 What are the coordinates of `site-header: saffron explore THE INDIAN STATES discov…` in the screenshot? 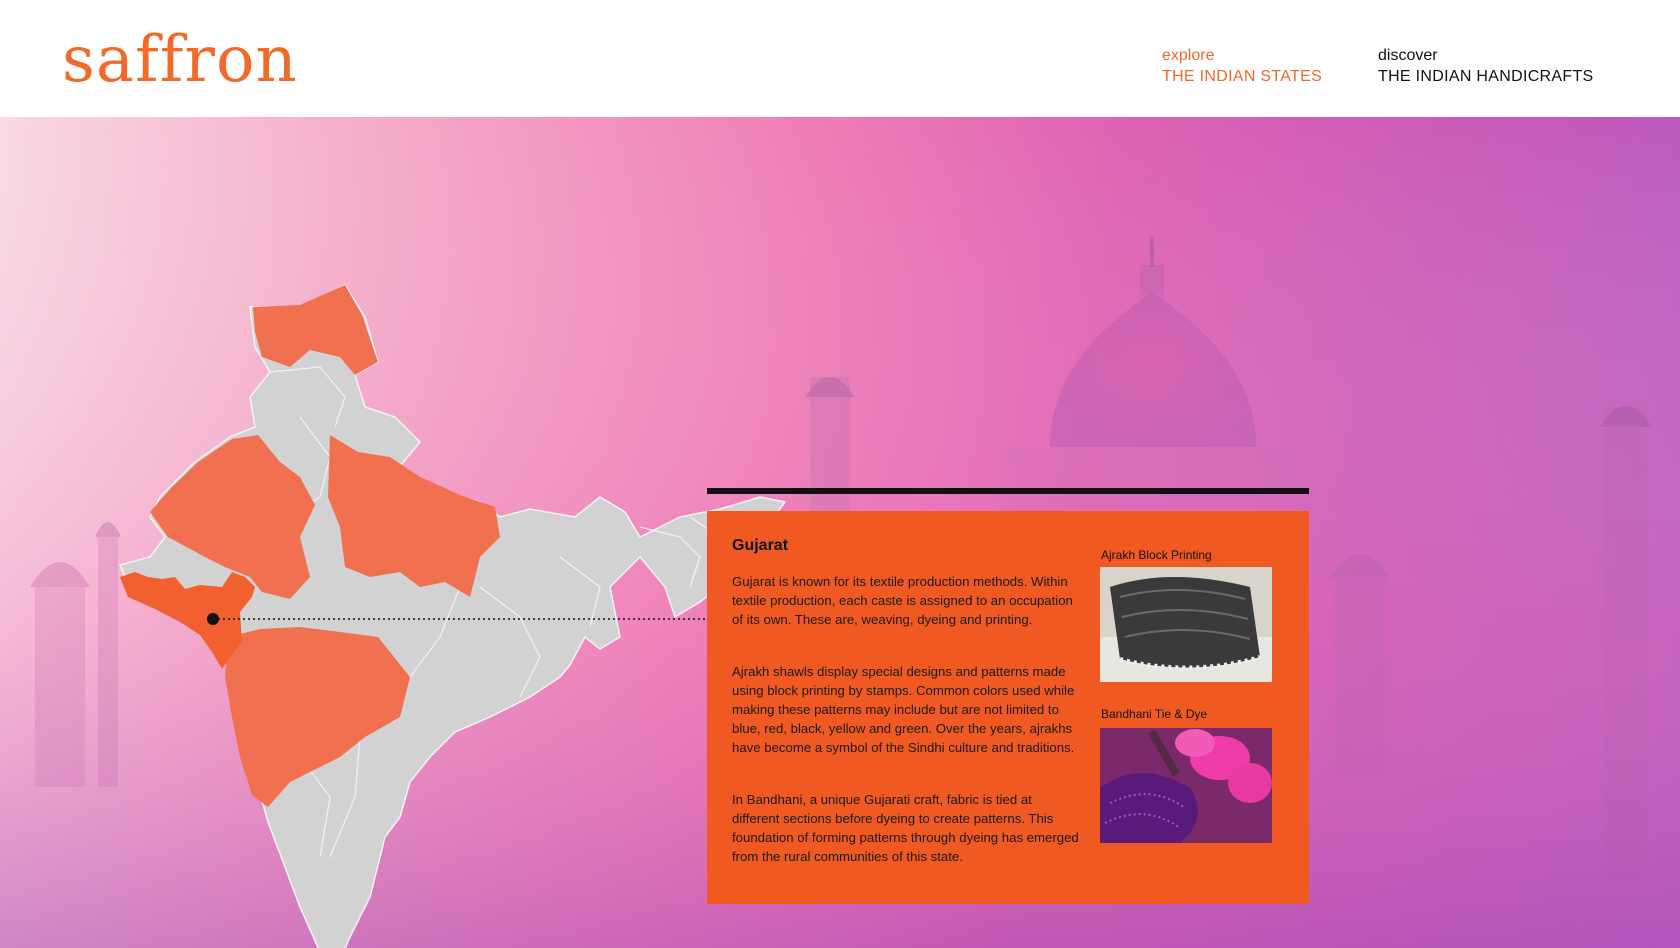 It's located at (840, 58).